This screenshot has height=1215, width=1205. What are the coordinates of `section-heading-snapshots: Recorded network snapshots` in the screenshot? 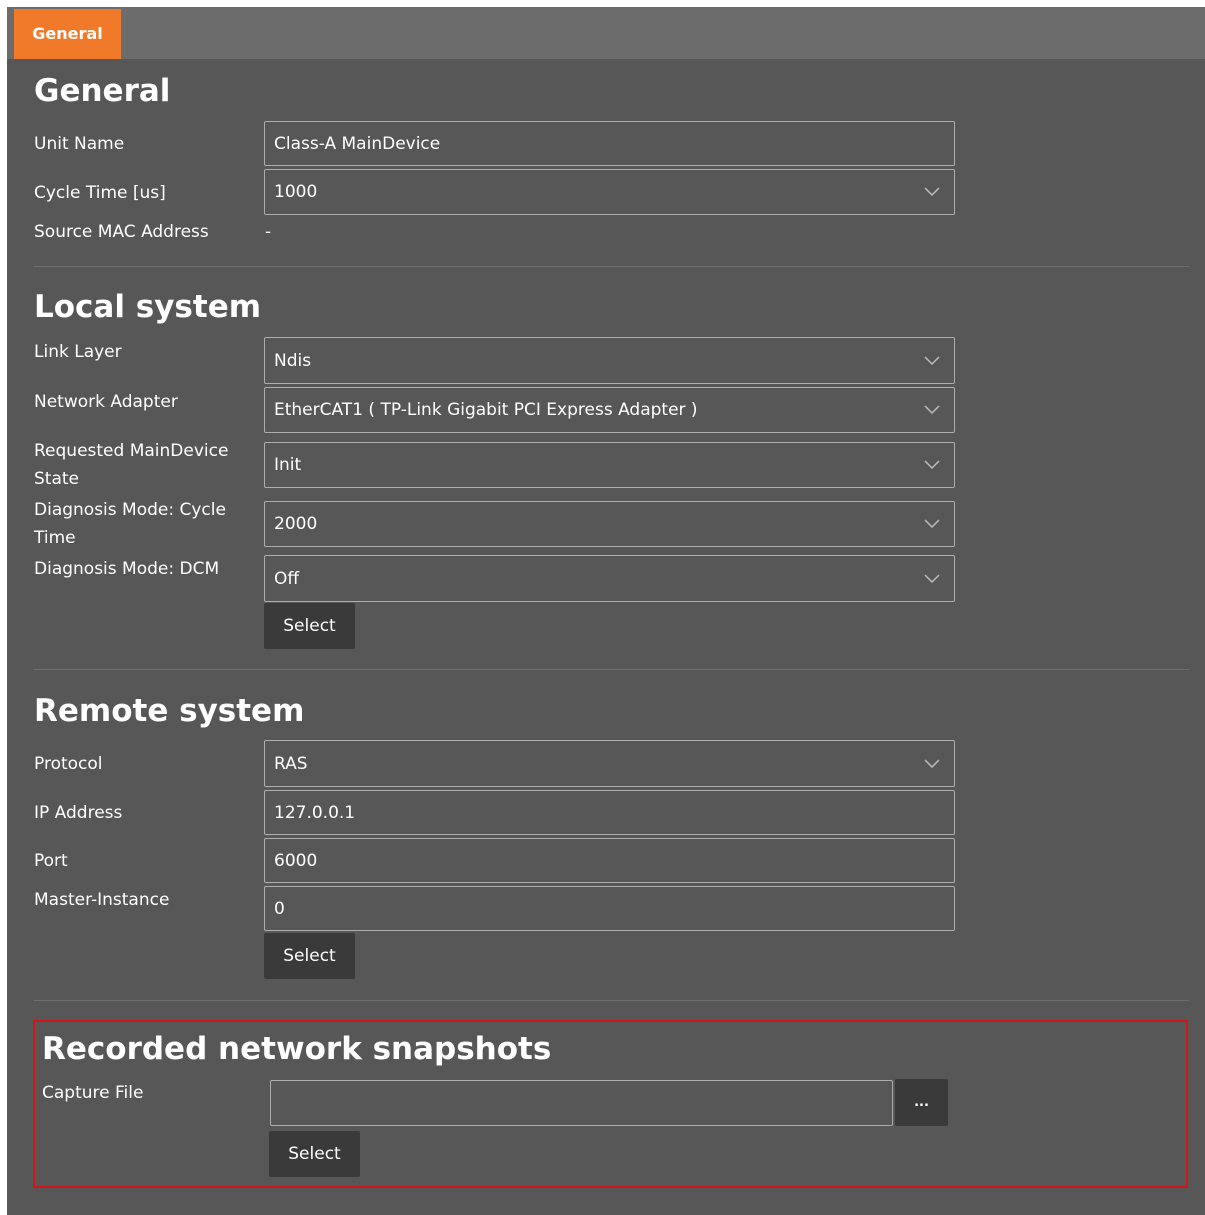 It's located at (297, 1049).